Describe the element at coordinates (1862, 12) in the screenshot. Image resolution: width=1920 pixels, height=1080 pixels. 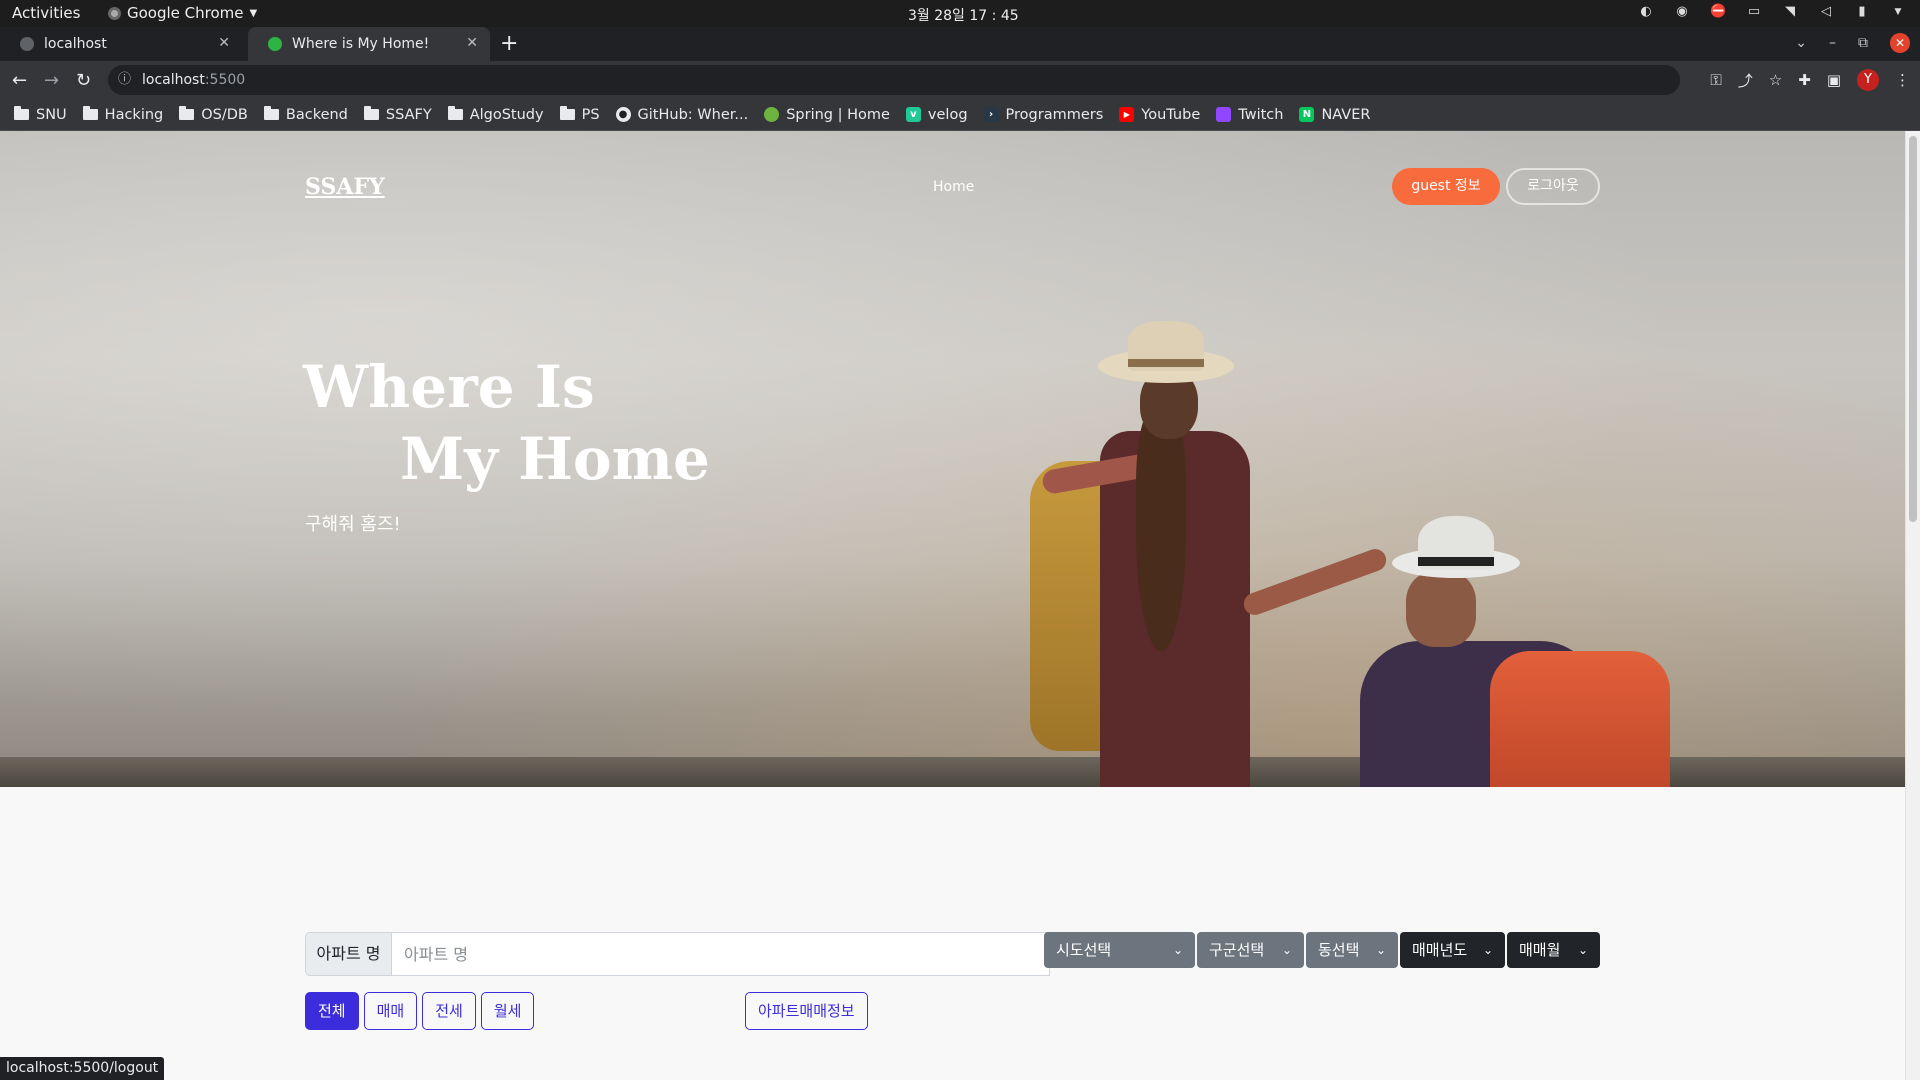
I see `battery-icon: ▮` at that location.